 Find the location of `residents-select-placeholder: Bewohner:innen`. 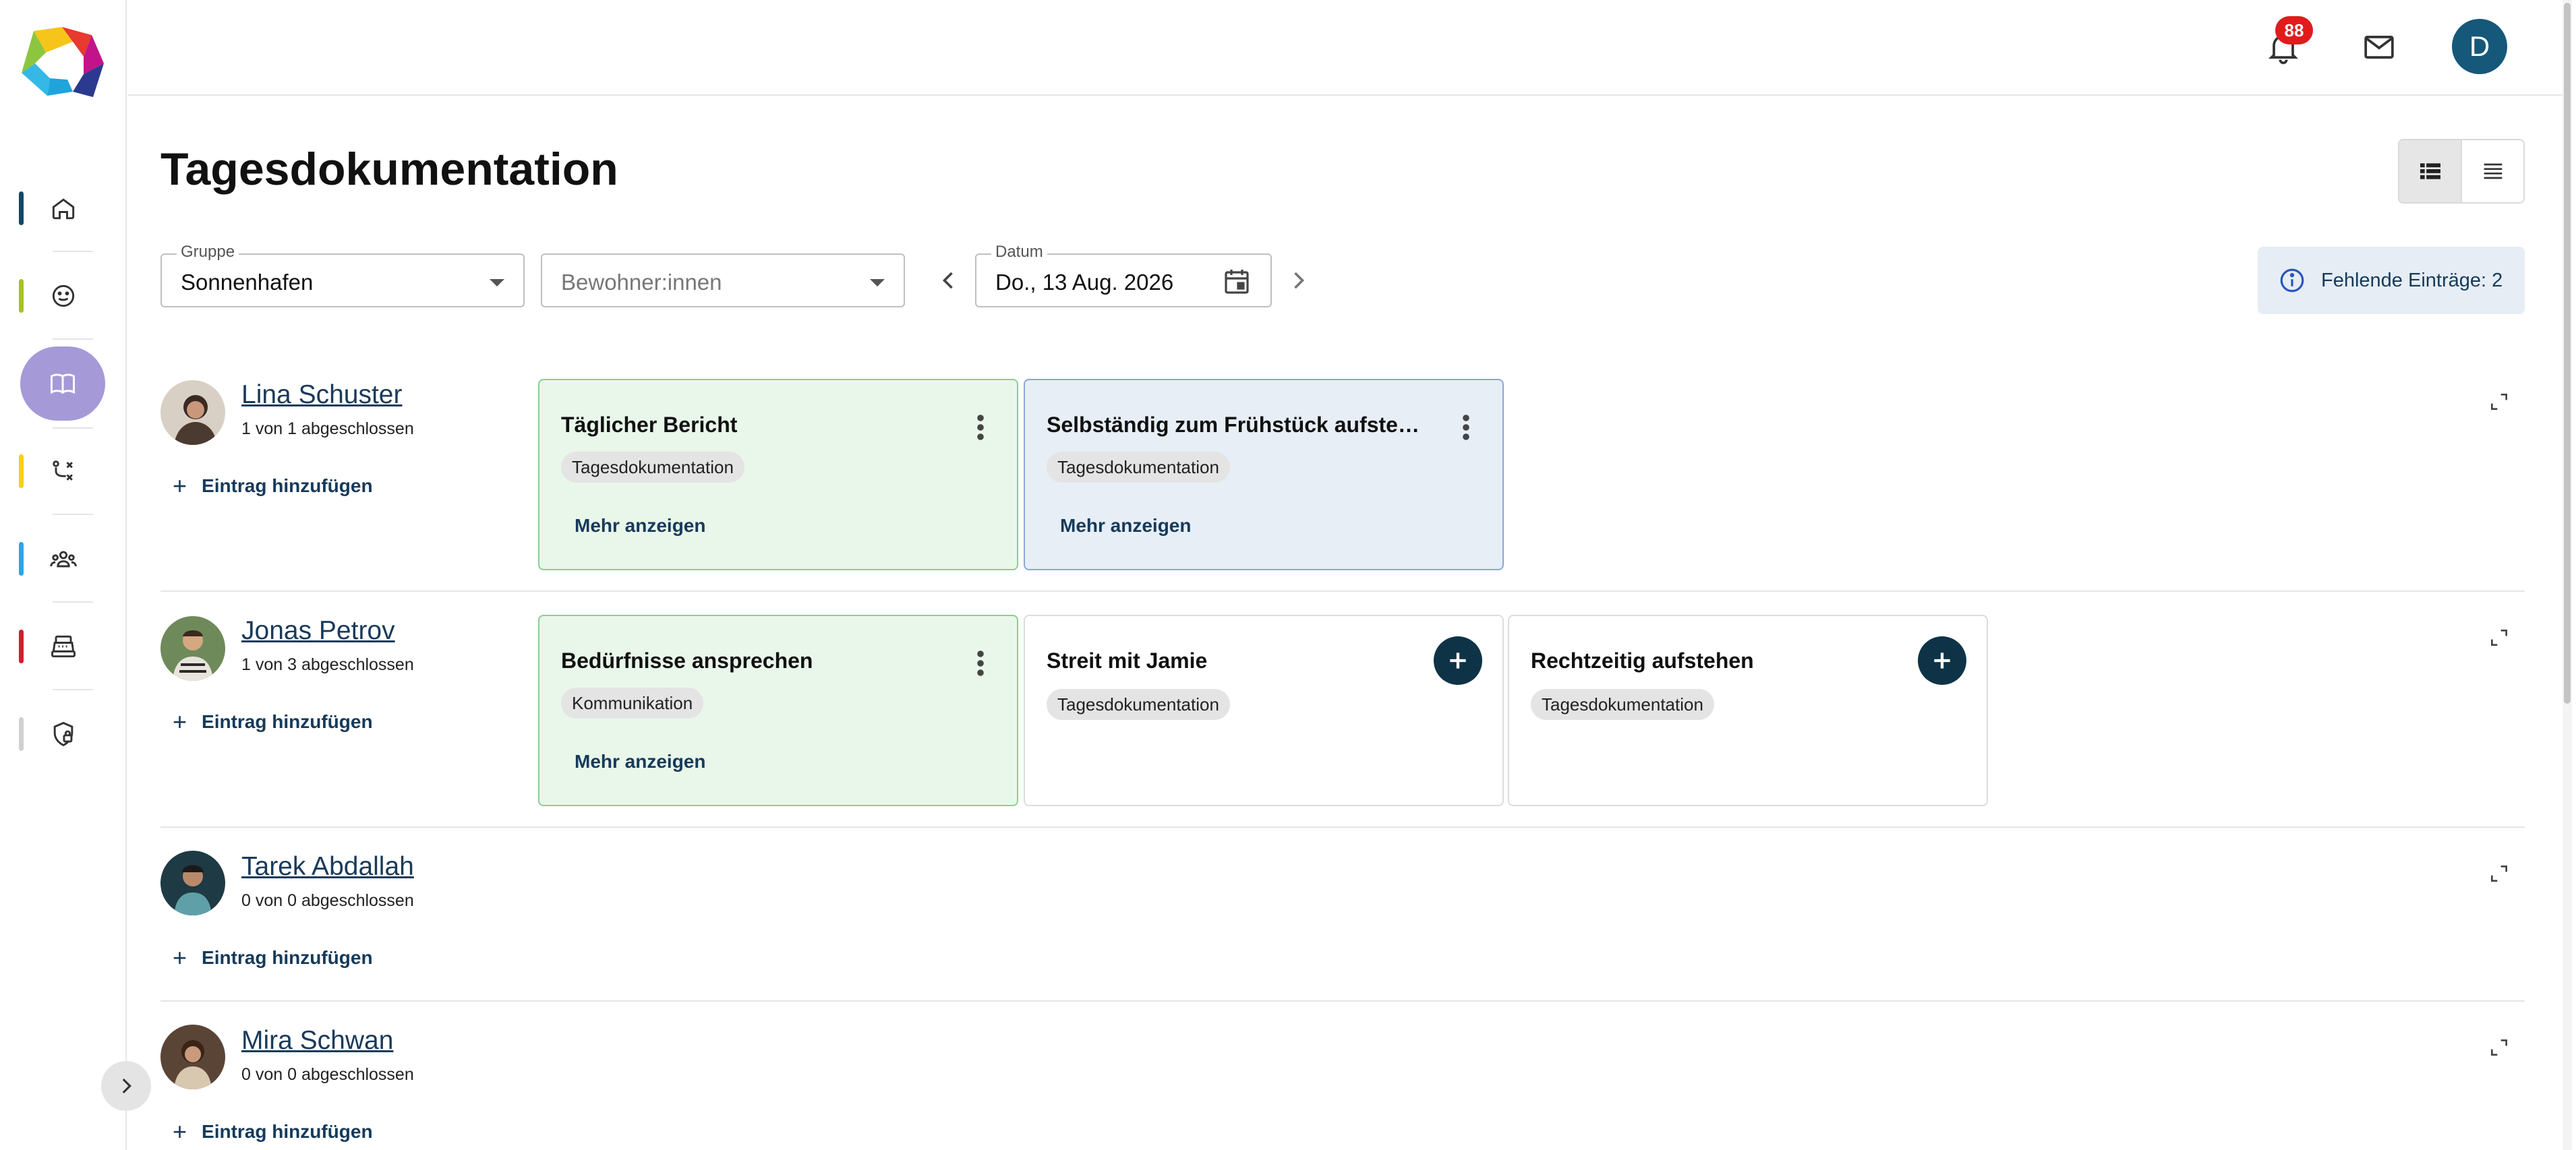

residents-select-placeholder: Bewohner:innen is located at coordinates (641, 282).